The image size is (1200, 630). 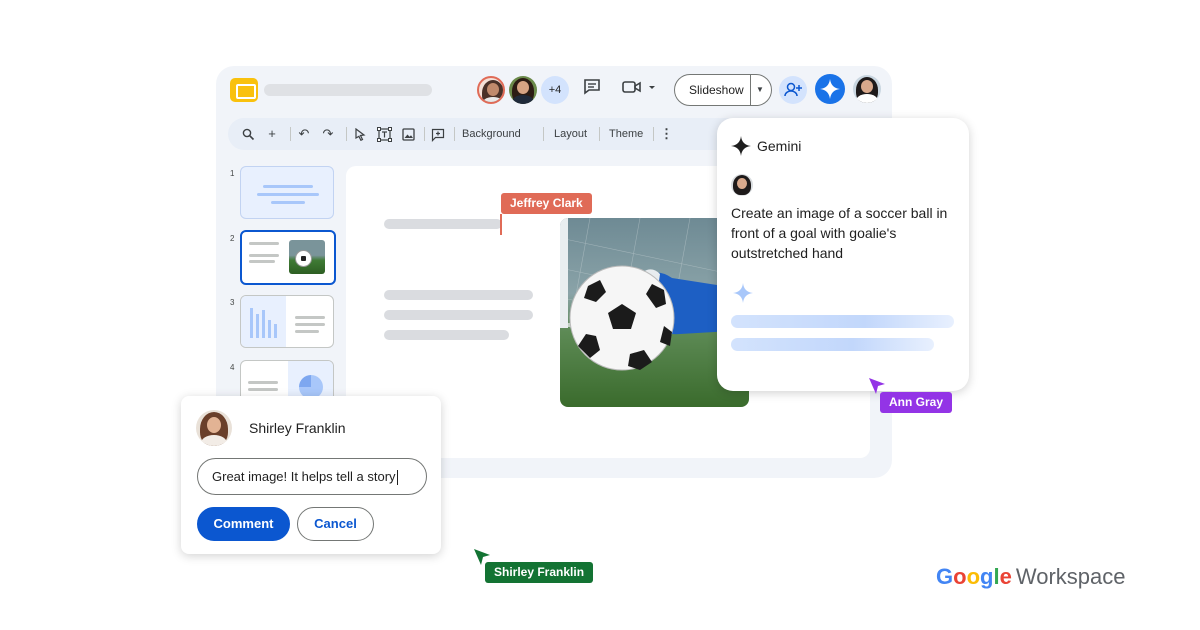 I want to click on slideshow-button: Slideshow ▼, so click(x=723, y=90).